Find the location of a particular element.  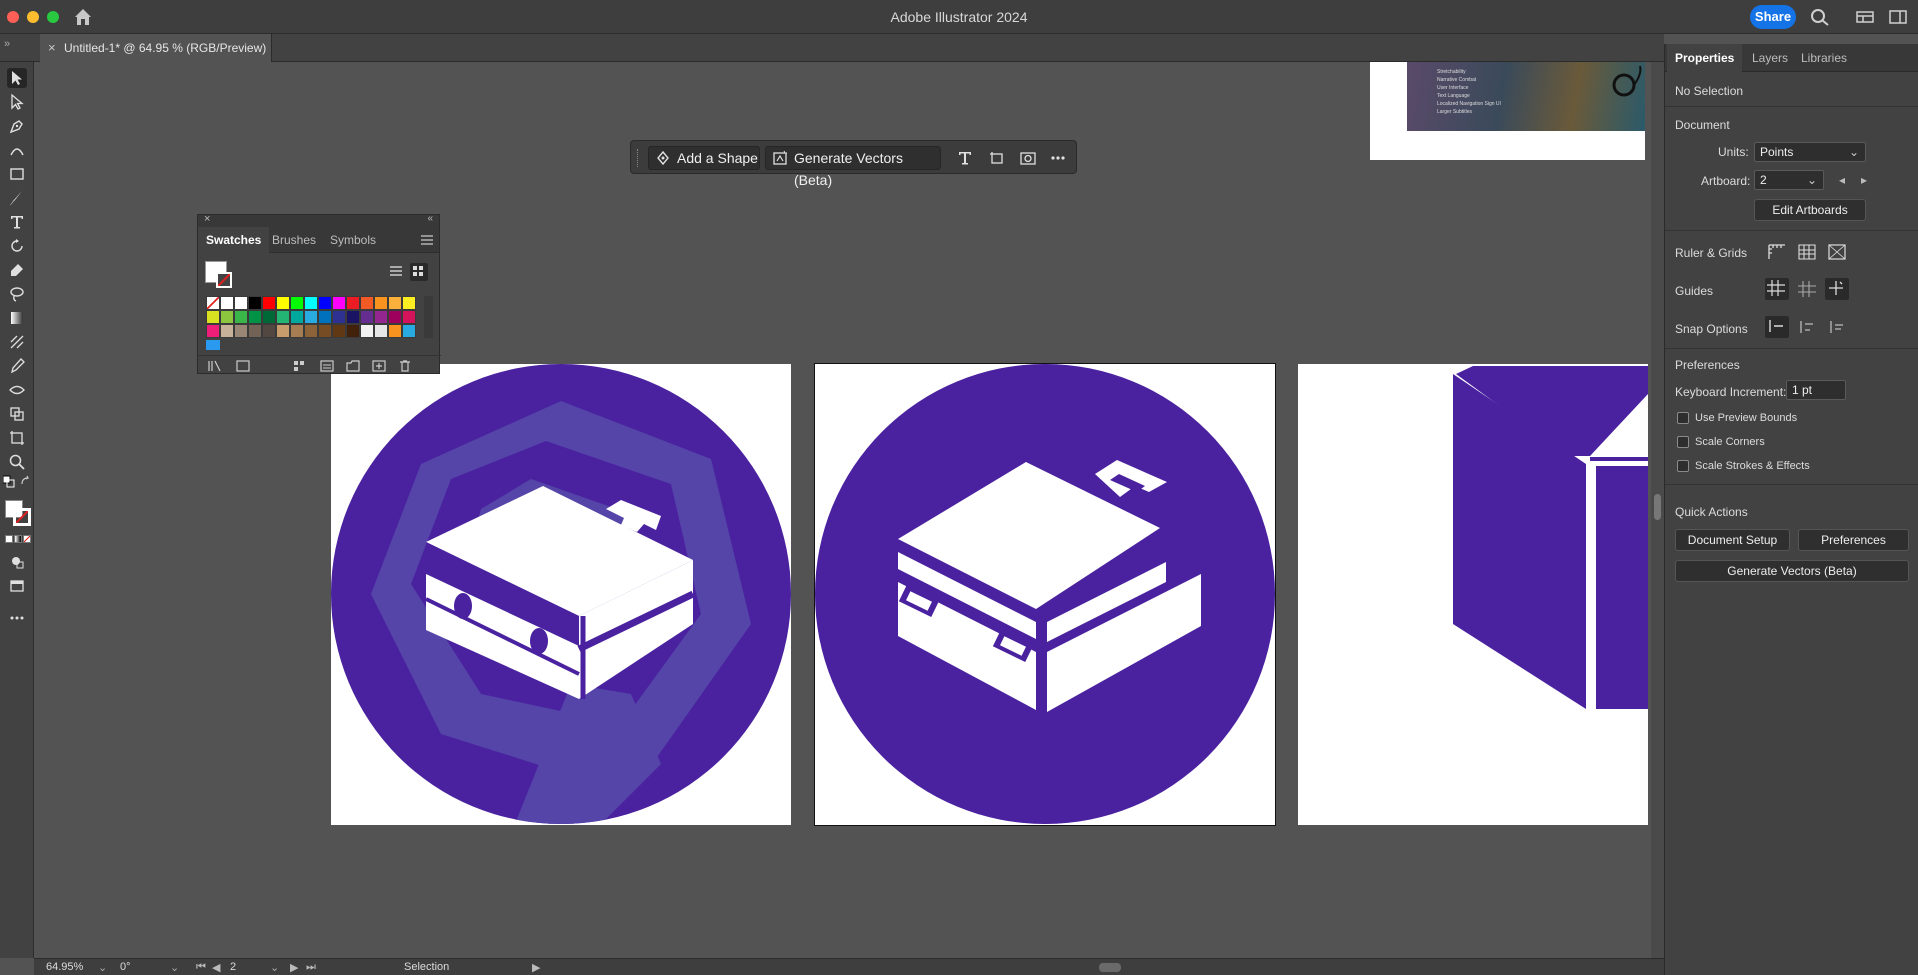

none-mode-icon is located at coordinates (27, 539).